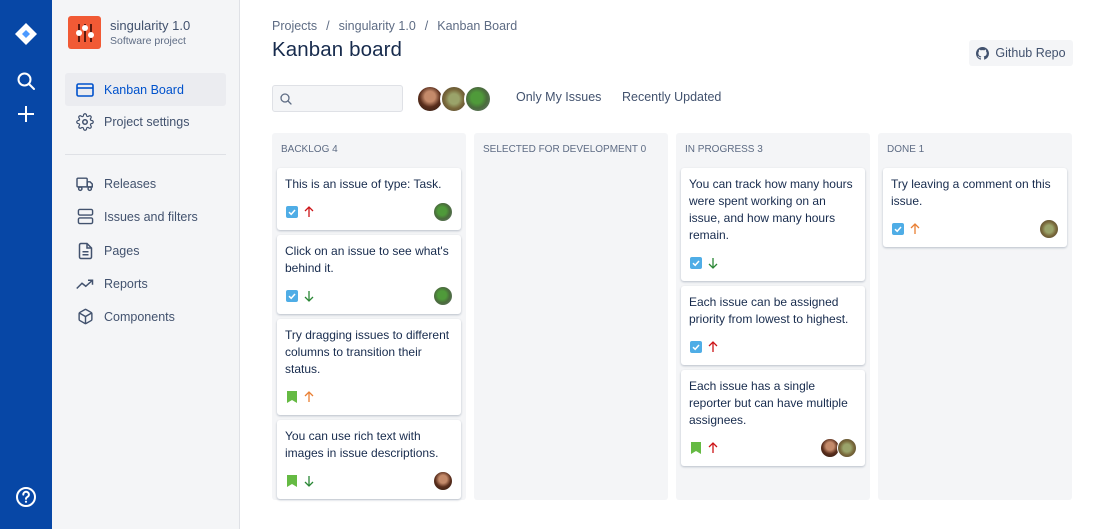 The height and width of the screenshot is (529, 1100). What do you see at coordinates (85, 284) in the screenshot?
I see `trending-up-icon` at bounding box center [85, 284].